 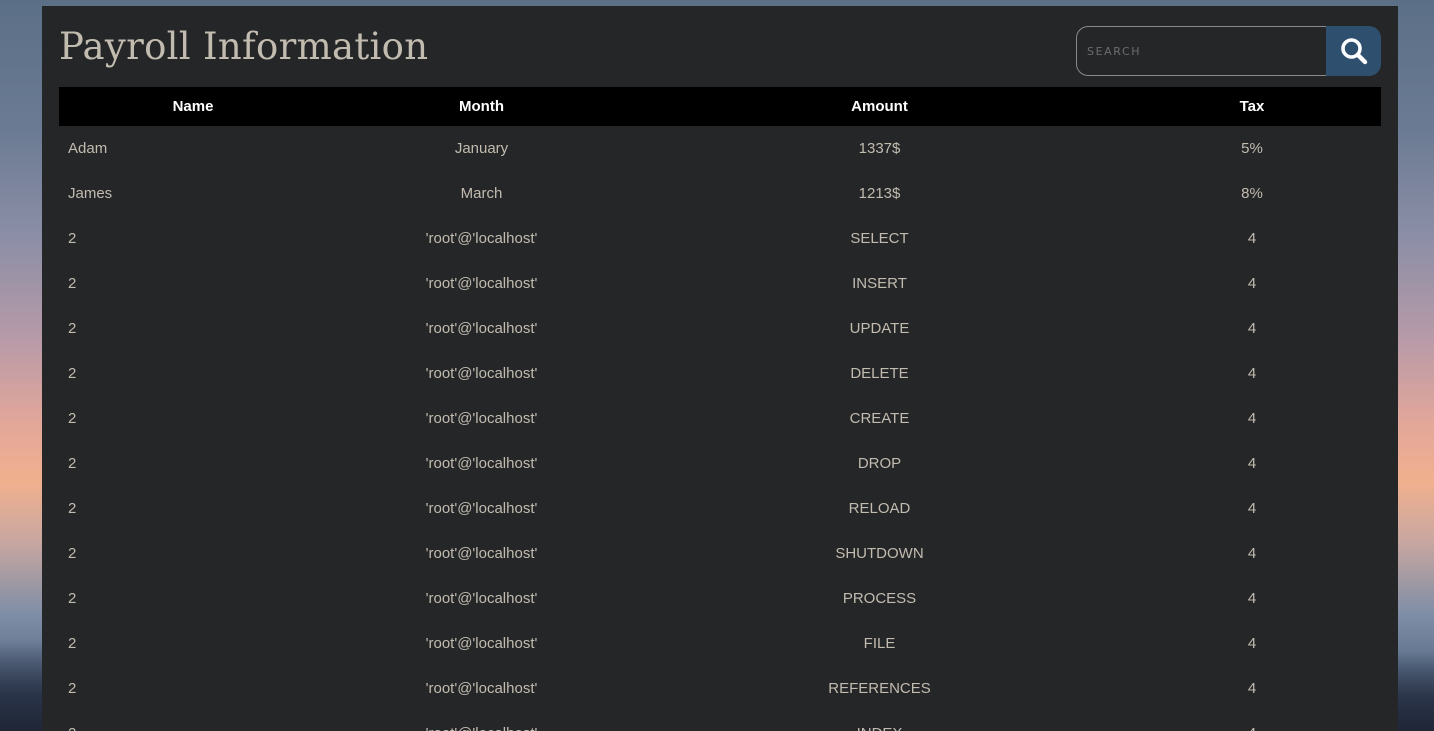 I want to click on name-cell: James, so click(x=90, y=193).